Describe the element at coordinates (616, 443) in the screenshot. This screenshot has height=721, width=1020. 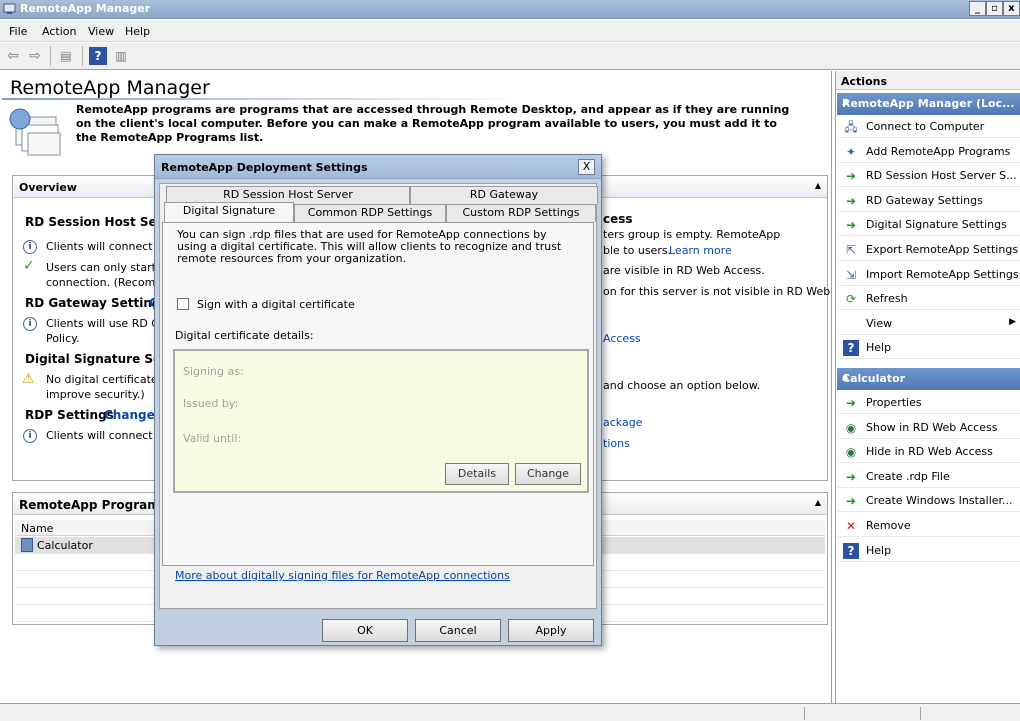
I see `options-link: tions` at that location.